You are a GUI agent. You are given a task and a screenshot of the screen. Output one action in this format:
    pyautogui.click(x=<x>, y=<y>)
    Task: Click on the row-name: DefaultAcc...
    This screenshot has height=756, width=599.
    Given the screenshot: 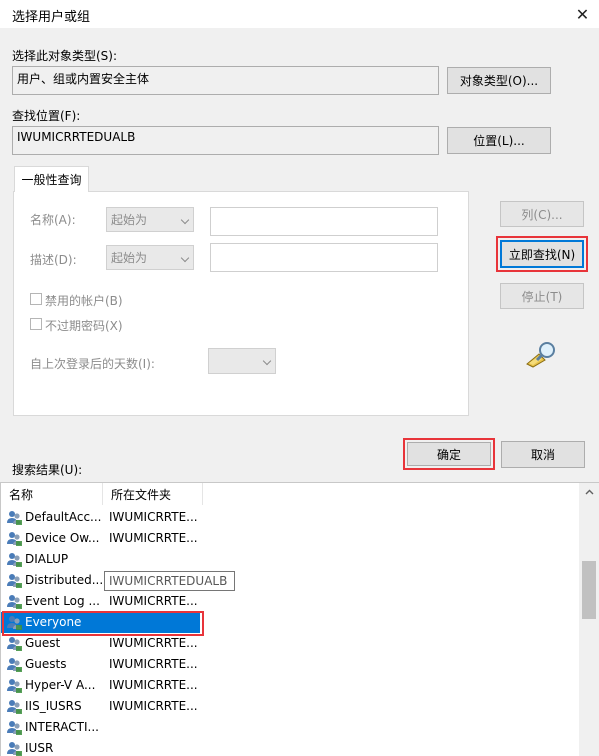 What is the action you would take?
    pyautogui.click(x=63, y=517)
    